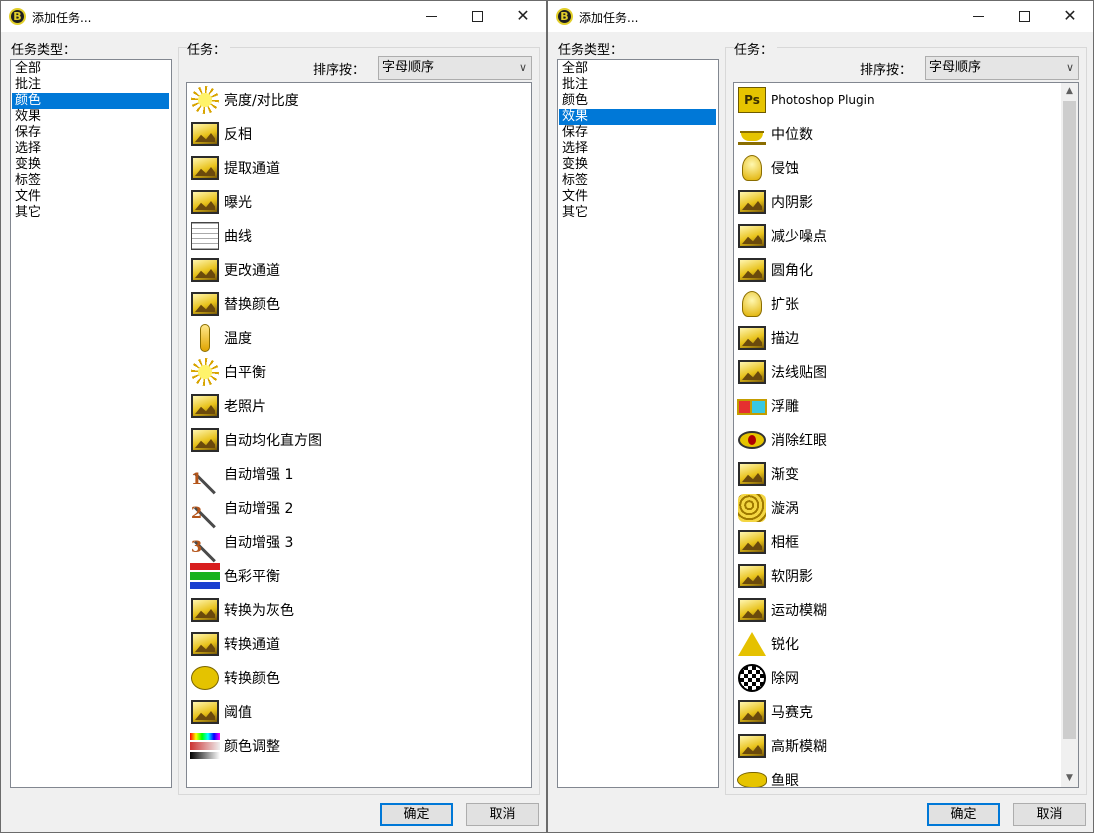 The height and width of the screenshot is (833, 1094). I want to click on scroll-up-icon: ▲, so click(1069, 91).